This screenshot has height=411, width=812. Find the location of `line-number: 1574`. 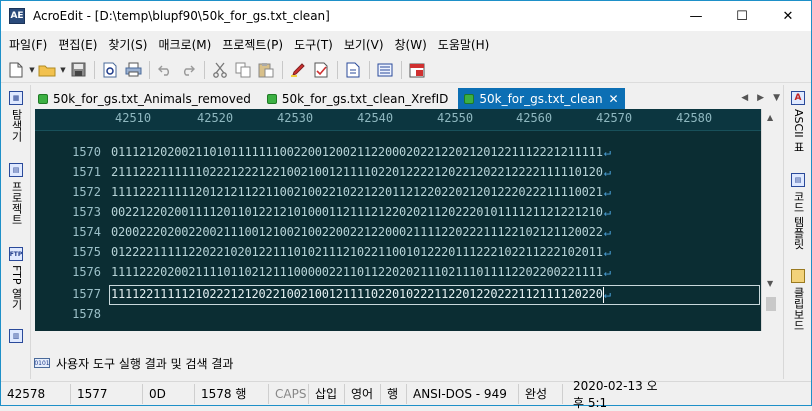

line-number: 1574 is located at coordinates (86, 232).